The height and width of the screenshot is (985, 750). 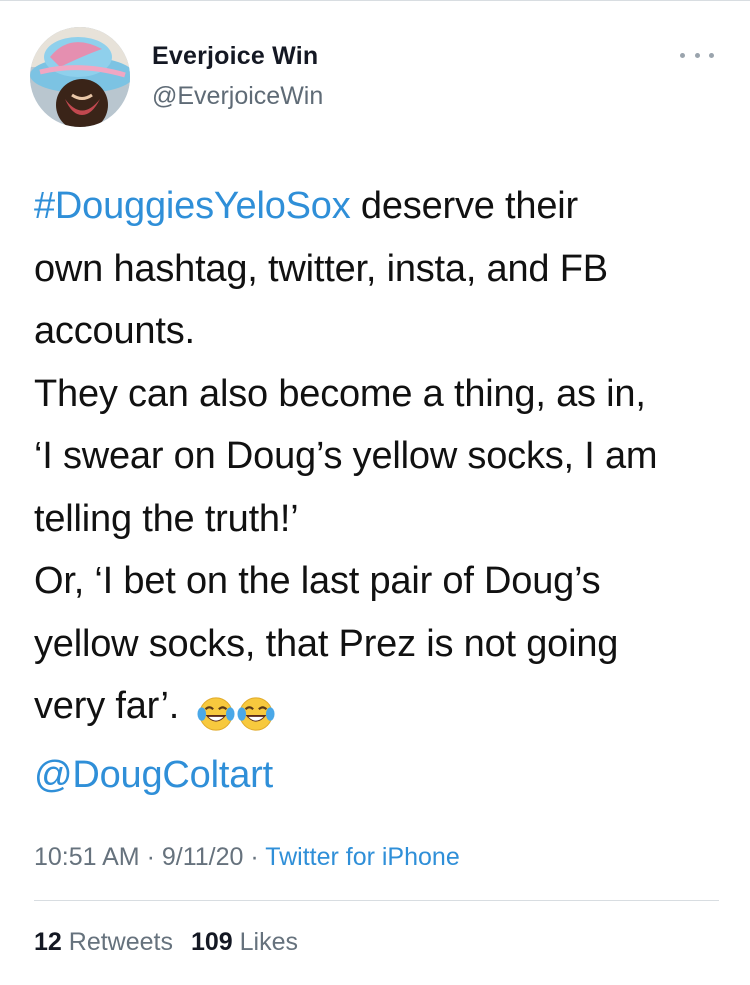 I want to click on tweet-metadata: 10:51 AM · 9/11/20 · Twitter for iPhone, so click(x=247, y=857).